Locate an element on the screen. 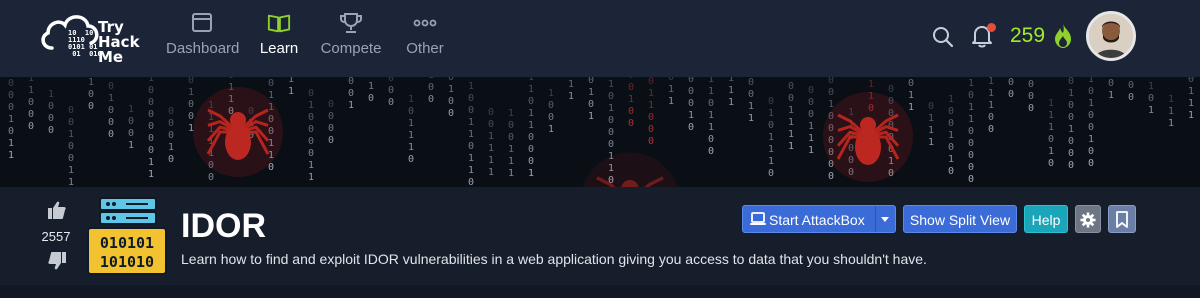 The width and height of the screenshot is (1200, 298). trophy-icon is located at coordinates (351, 23).